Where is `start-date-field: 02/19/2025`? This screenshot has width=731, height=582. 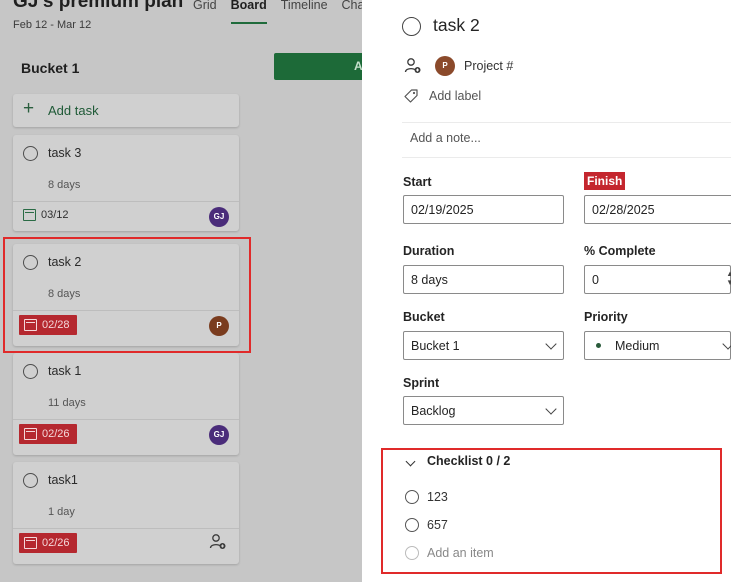
start-date-field: 02/19/2025 is located at coordinates (483, 209).